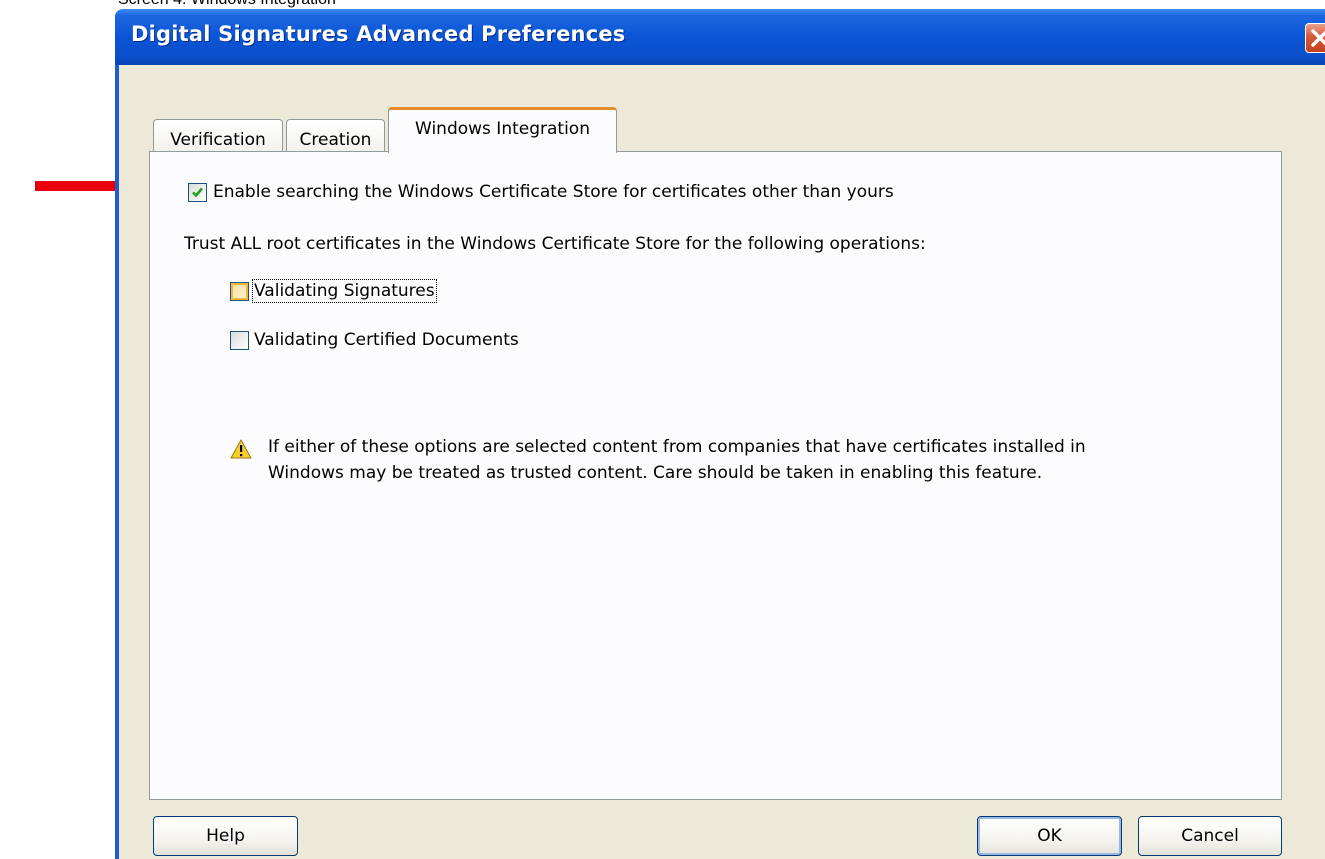 The width and height of the screenshot is (1325, 859). What do you see at coordinates (1210, 836) in the screenshot?
I see `cancel-button: Cancel` at bounding box center [1210, 836].